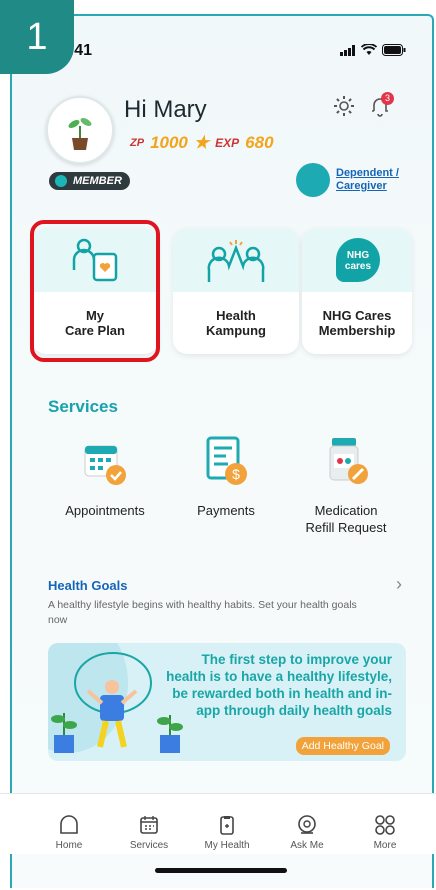 This screenshot has height=890, width=436. What do you see at coordinates (221, 870) in the screenshot?
I see `home-indicator` at bounding box center [221, 870].